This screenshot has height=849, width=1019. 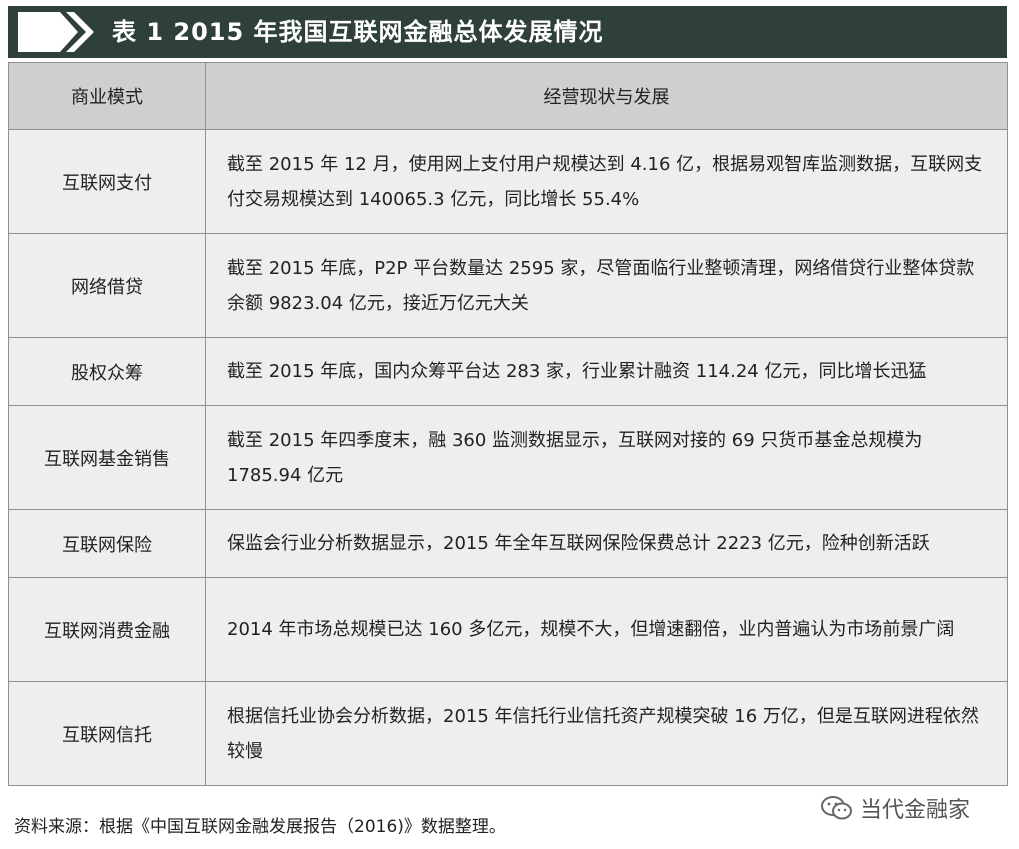 I want to click on watermark: 当代金融家, so click(x=895, y=808).